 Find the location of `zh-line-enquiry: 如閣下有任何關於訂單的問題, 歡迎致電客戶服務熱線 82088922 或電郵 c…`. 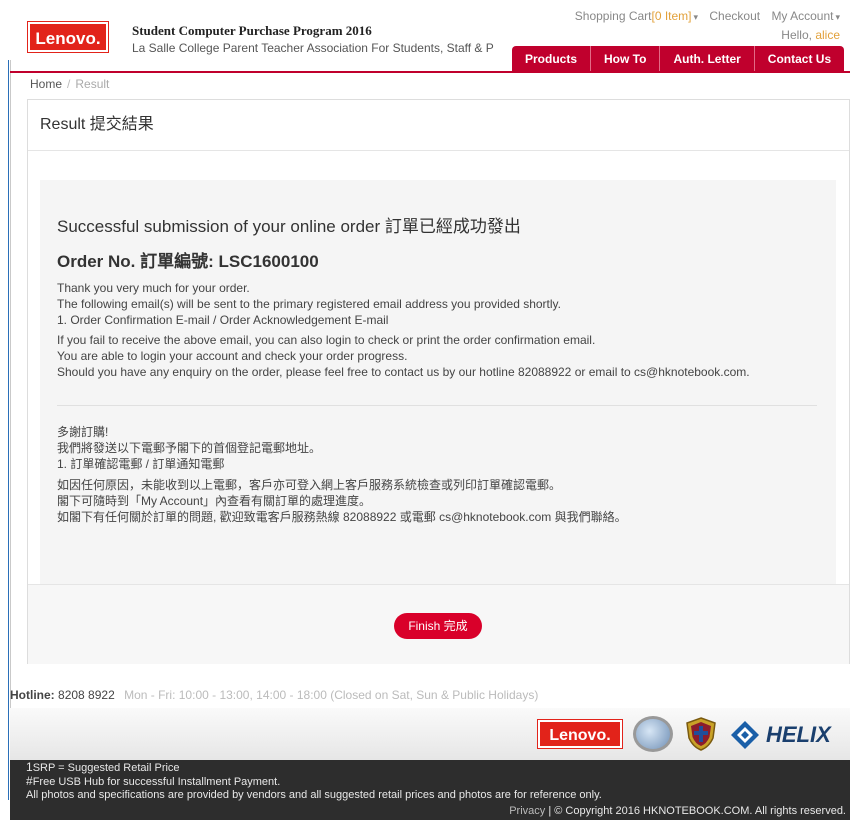

zh-line-enquiry: 如閣下有任何關於訂單的問題, 歡迎致電客戶服務熱線 82088922 或電郵 c… is located at coordinates (342, 517).